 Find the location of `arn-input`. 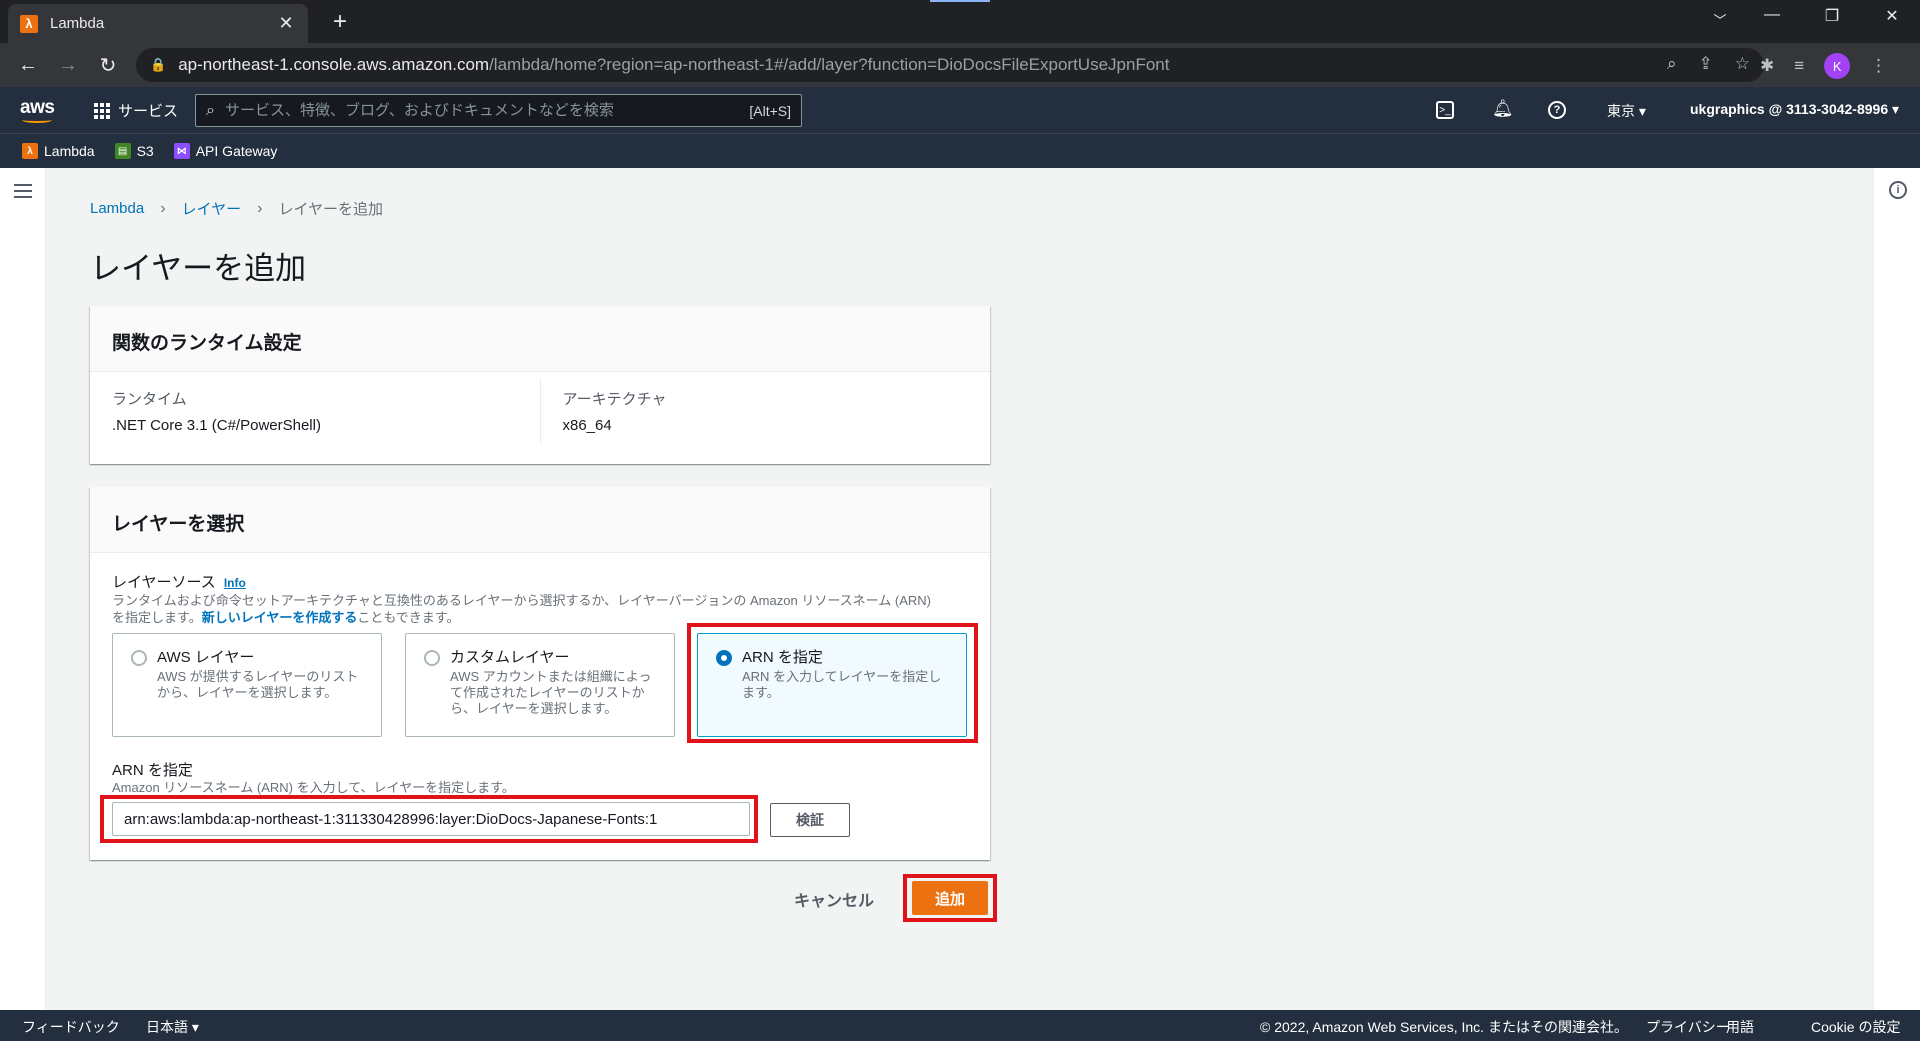

arn-input is located at coordinates (431, 819).